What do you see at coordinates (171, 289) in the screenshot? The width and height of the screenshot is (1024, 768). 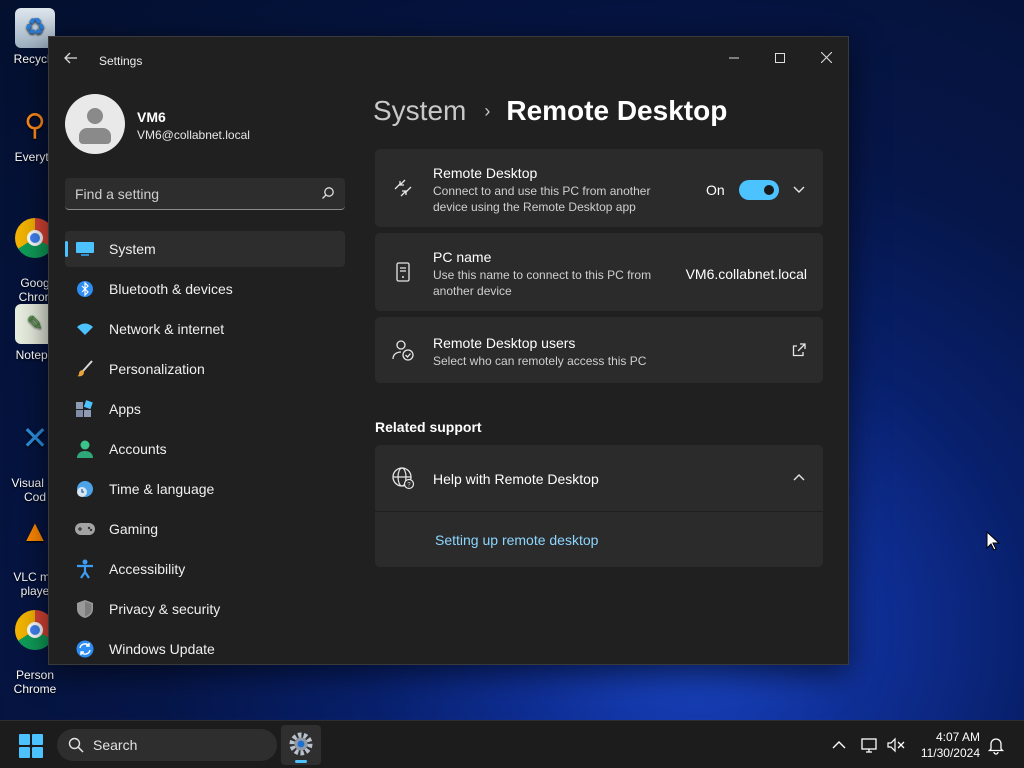 I see `sidebar-item-label: Bluetooth & devices` at bounding box center [171, 289].